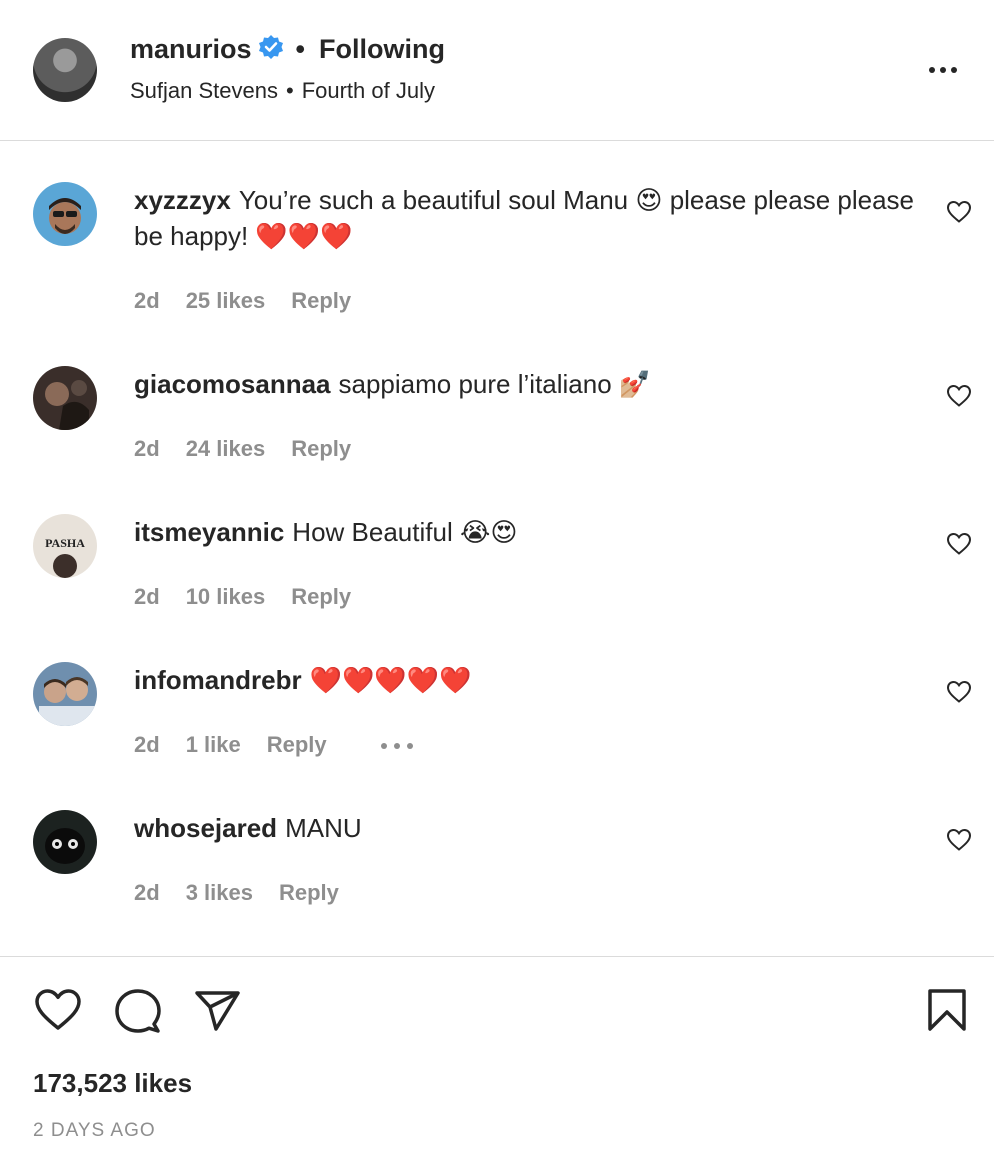 This screenshot has height=1174, width=994. What do you see at coordinates (382, 49) in the screenshot?
I see `following-button: Following` at bounding box center [382, 49].